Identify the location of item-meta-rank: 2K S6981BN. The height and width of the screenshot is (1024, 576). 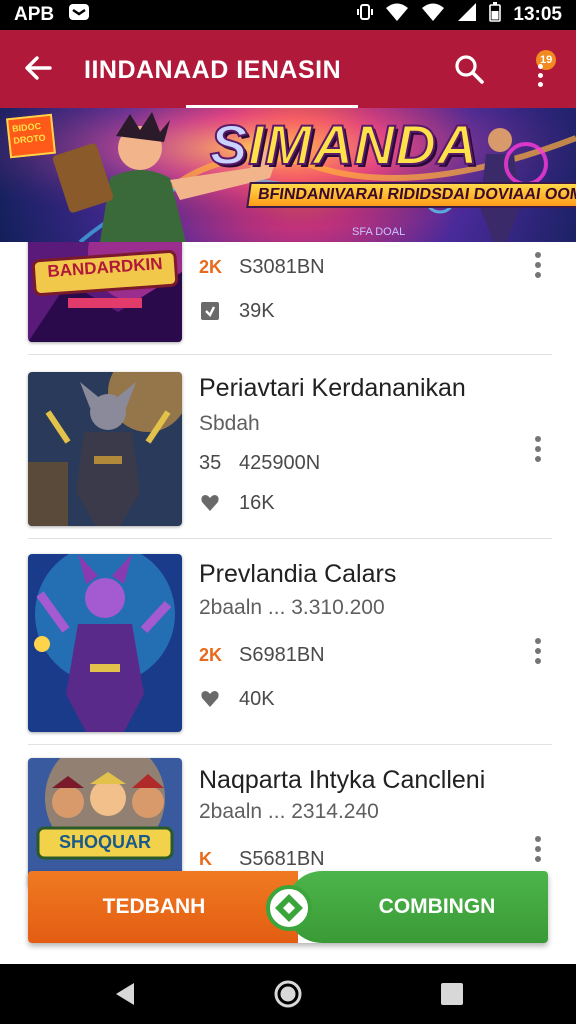
(262, 655).